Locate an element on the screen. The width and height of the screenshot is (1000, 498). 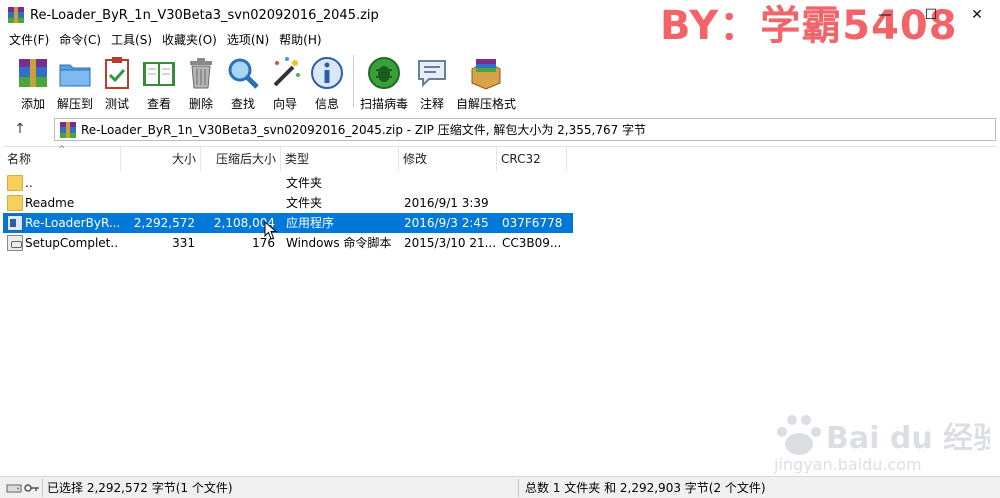
file-size: 331 is located at coordinates (183, 243).